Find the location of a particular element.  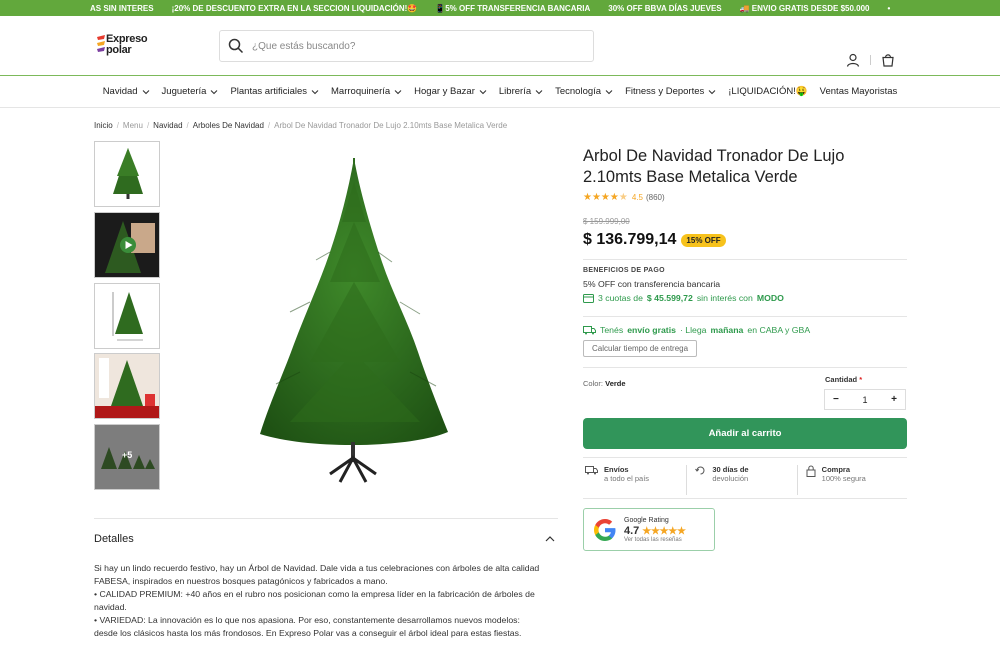

google-stars-icon: ★★★★★ is located at coordinates (664, 531).